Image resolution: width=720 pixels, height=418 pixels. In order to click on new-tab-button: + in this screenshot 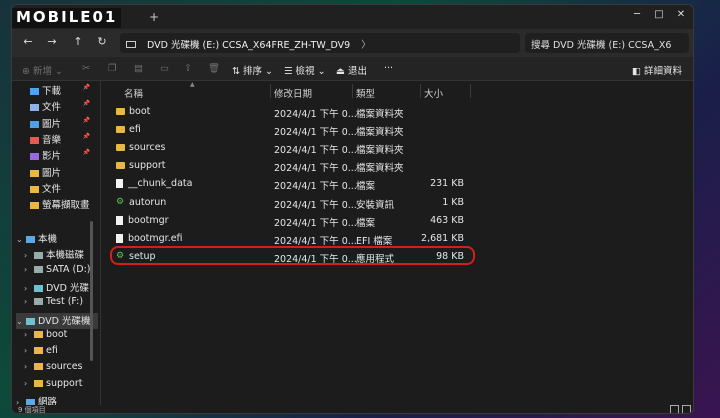, I will do `click(154, 17)`.